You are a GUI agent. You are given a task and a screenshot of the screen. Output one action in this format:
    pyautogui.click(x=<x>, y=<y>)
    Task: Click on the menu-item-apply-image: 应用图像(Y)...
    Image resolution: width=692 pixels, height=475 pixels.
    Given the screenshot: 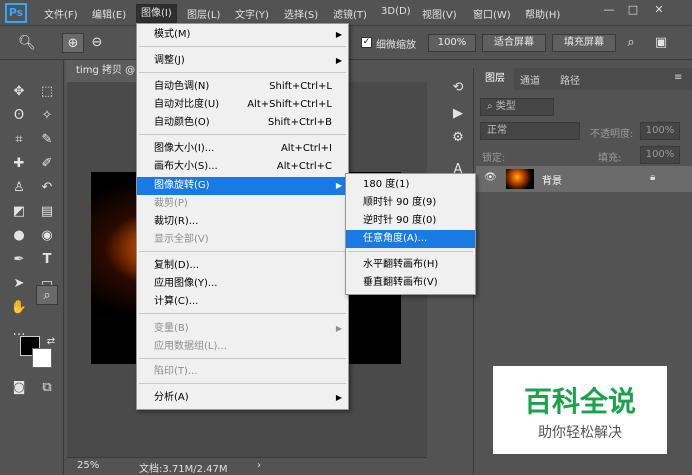 What is the action you would take?
    pyautogui.click(x=242, y=284)
    